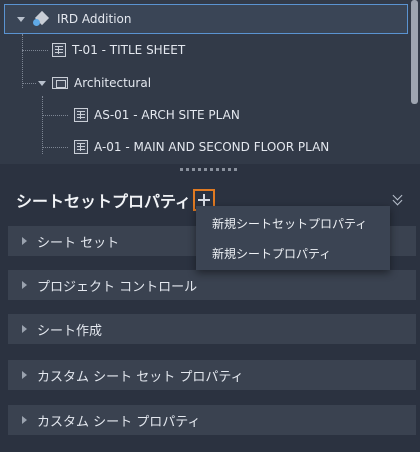 This screenshot has width=420, height=452. Describe the element at coordinates (212, 420) in the screenshot. I see `section-custom-sheet-properties: カスタム シート プロパティ` at that location.